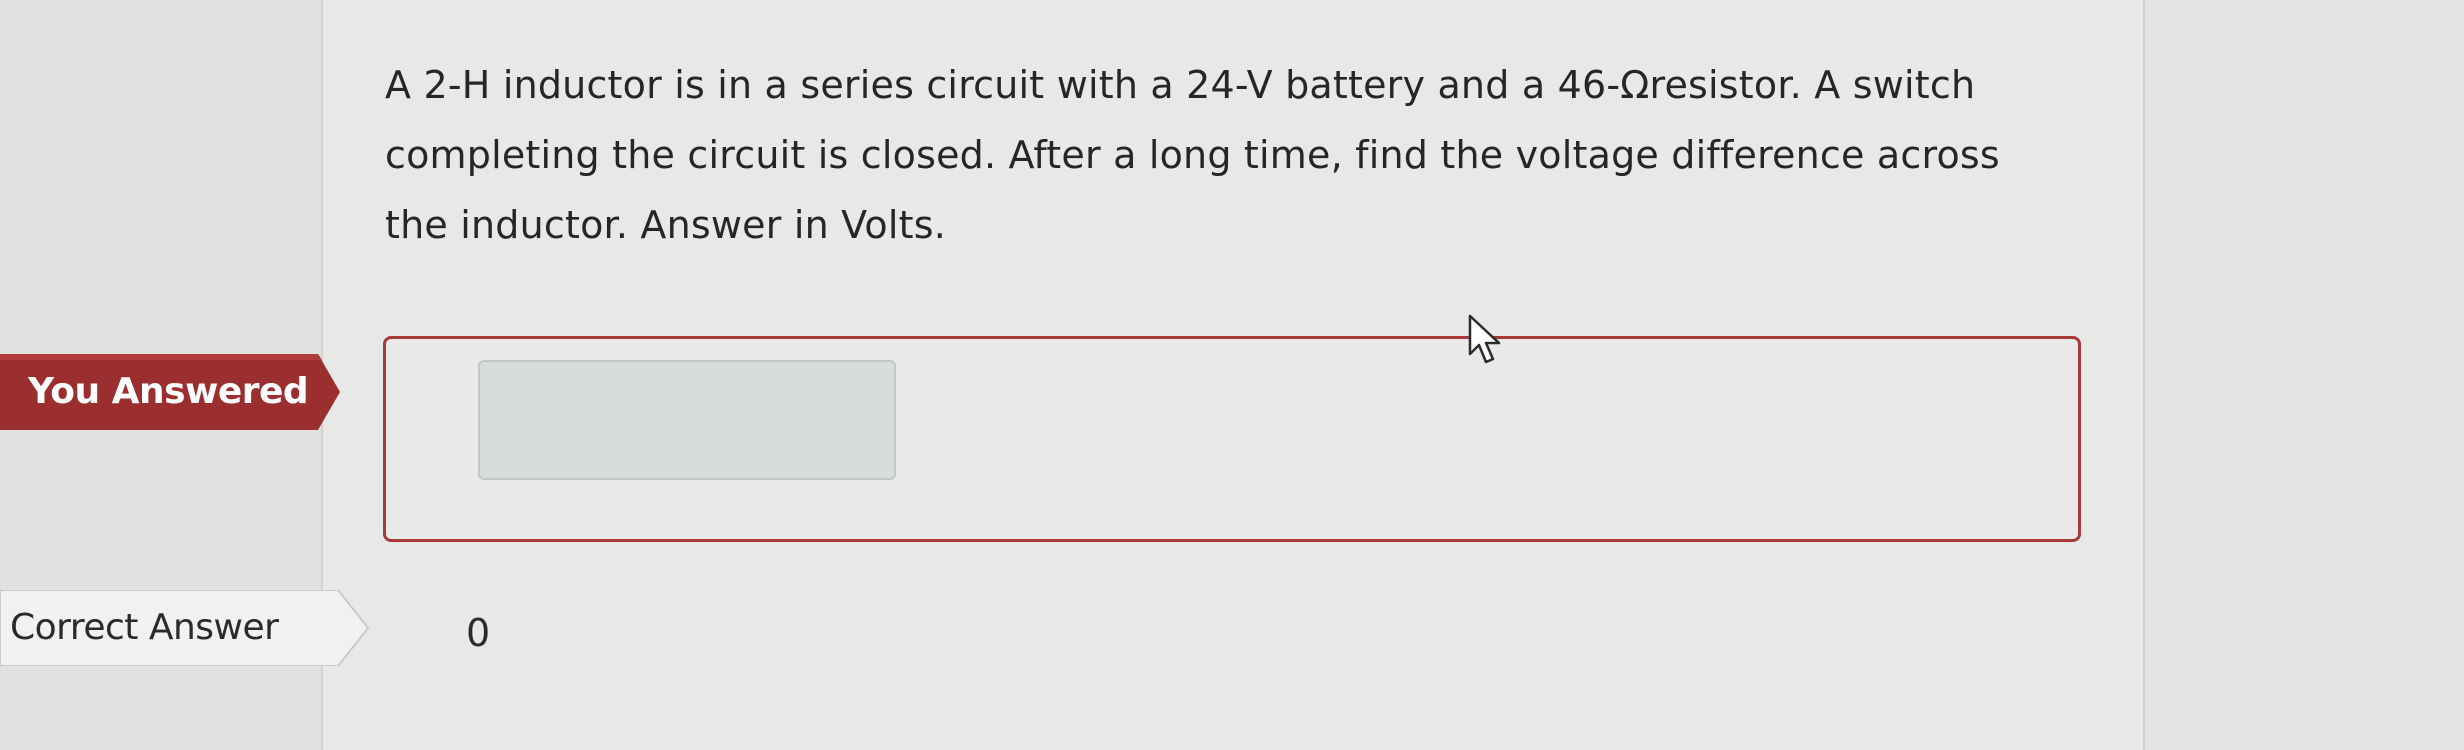 Image resolution: width=2464 pixels, height=750 pixels. What do you see at coordinates (2304, 375) in the screenshot?
I see `right-gutter` at bounding box center [2304, 375].